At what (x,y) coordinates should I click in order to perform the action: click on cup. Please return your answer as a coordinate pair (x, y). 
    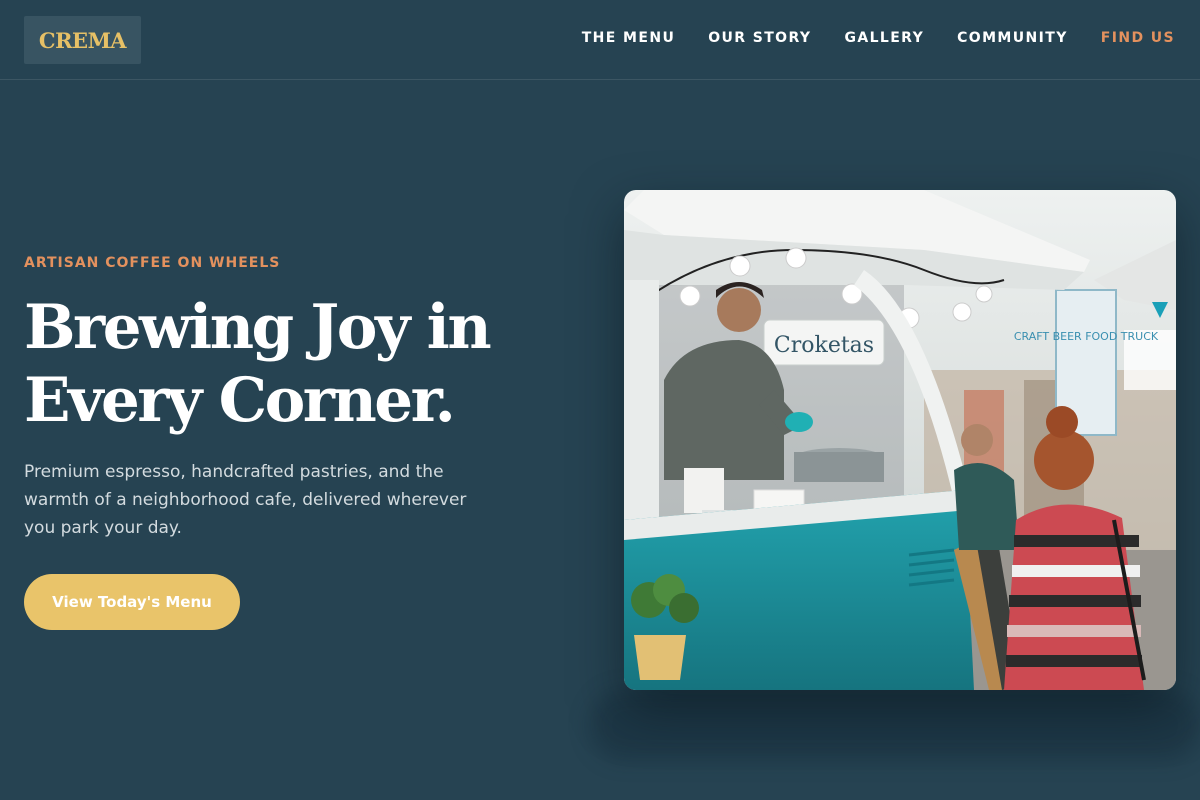
    Looking at the image, I should click on (704, 490).